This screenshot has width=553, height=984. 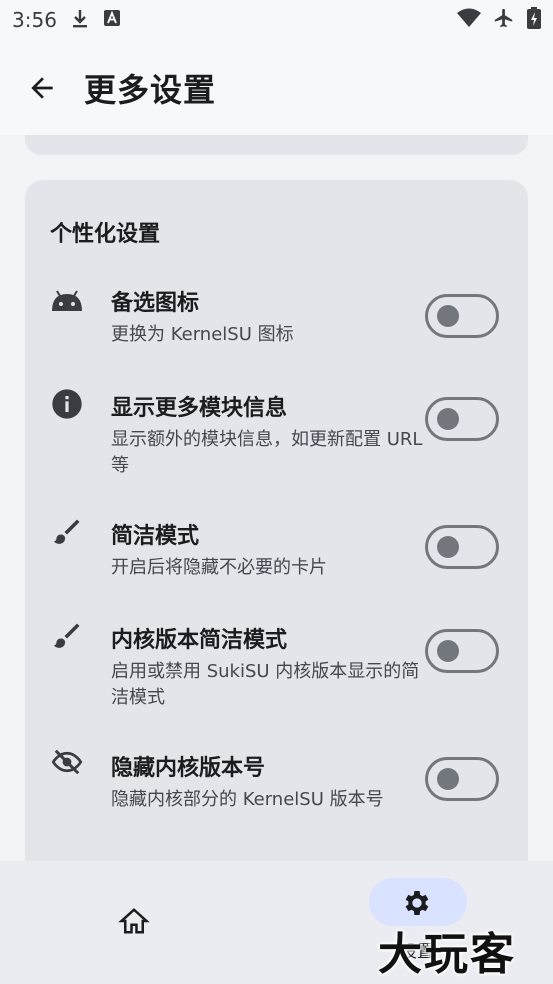 What do you see at coordinates (67, 762) in the screenshot?
I see `eye-off-icon` at bounding box center [67, 762].